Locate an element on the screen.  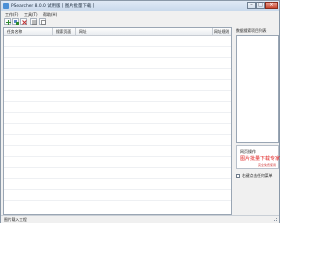
right-click-checkbox is located at coordinates (238, 176).